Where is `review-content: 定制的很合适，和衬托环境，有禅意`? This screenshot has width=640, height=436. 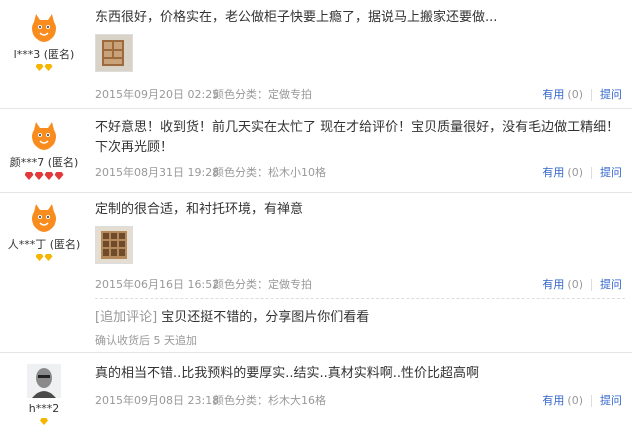
review-content: 定制的很合适，和衬托环境，有禅意 is located at coordinates (360, 232).